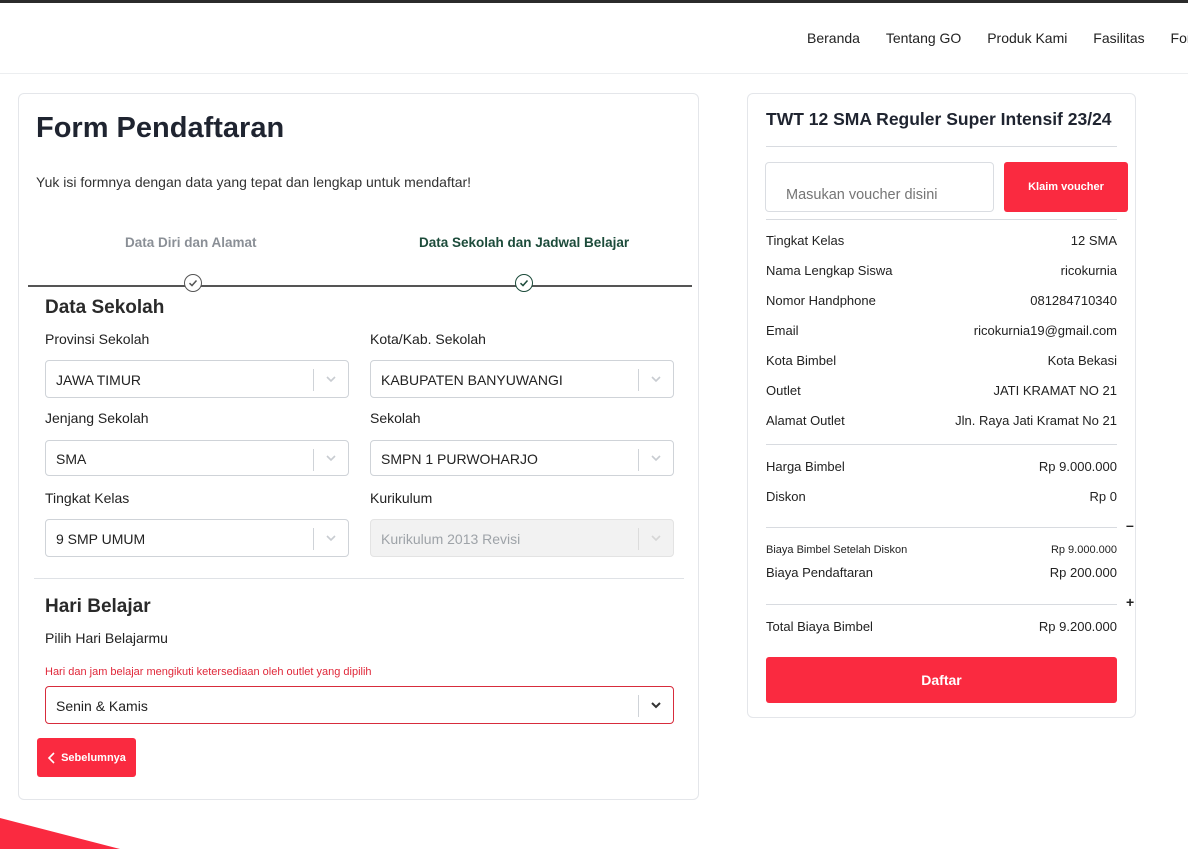  What do you see at coordinates (879, 187) in the screenshot?
I see `voucher-input` at bounding box center [879, 187].